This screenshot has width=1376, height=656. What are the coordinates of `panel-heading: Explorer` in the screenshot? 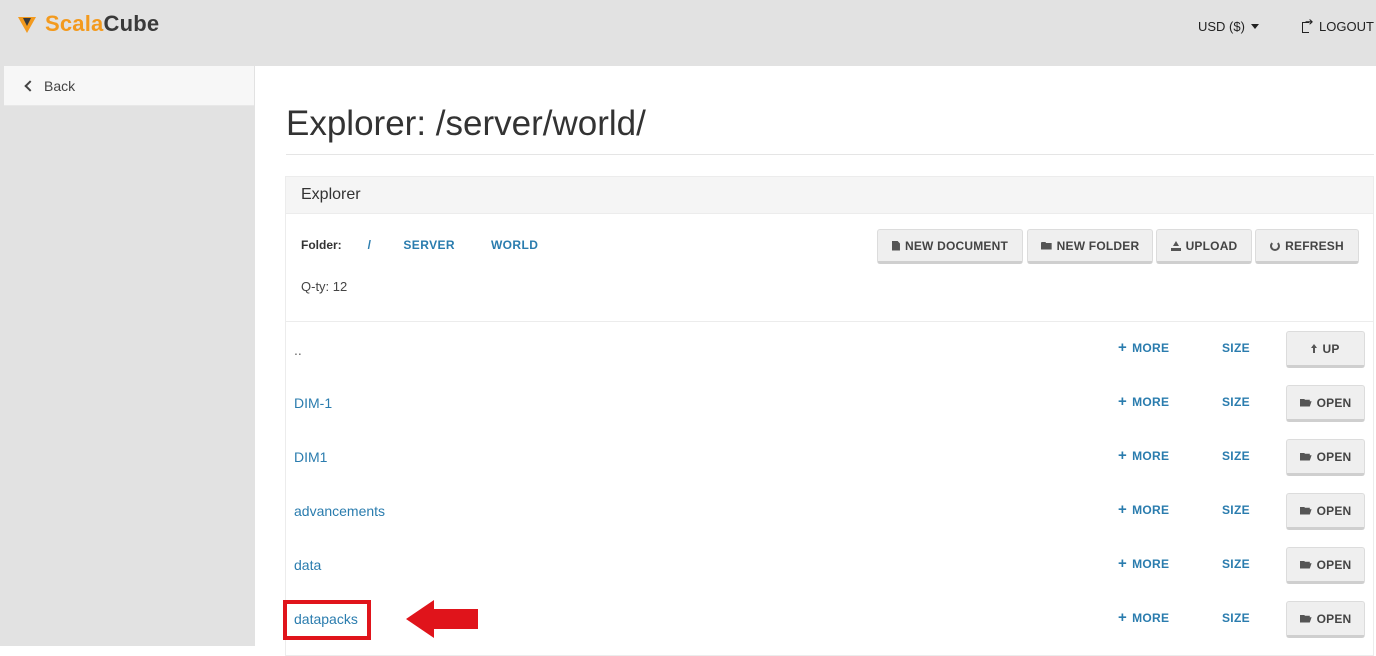 It's located at (829, 195).